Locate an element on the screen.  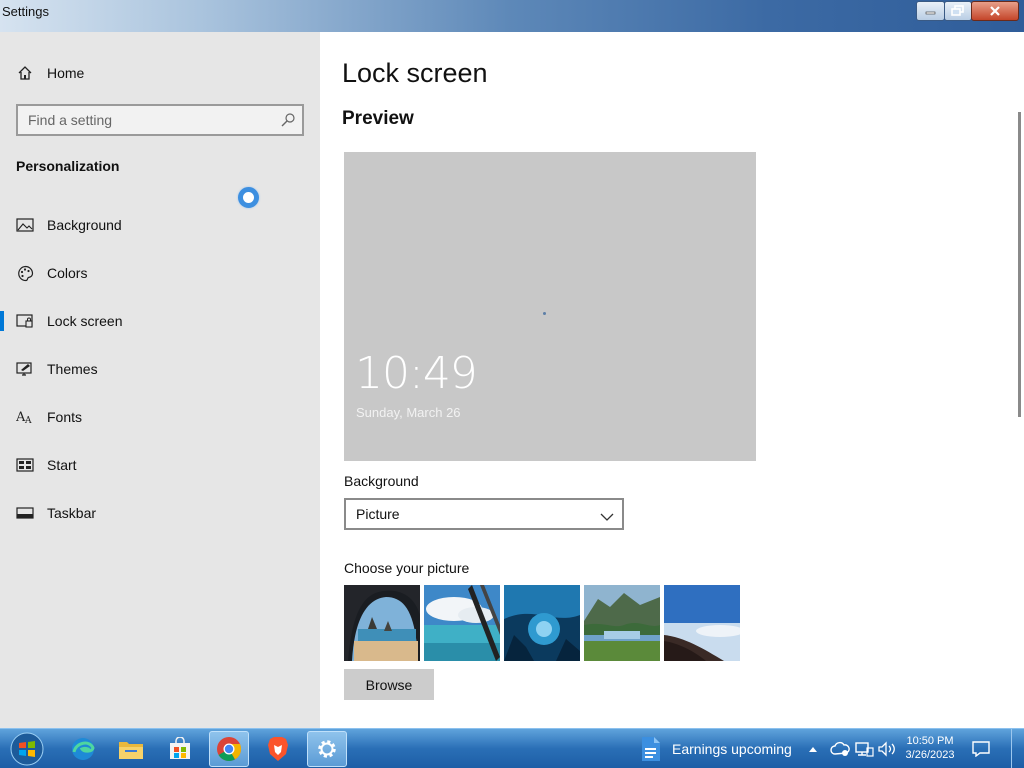
loading-dot-icon is located at coordinates (544, 313).